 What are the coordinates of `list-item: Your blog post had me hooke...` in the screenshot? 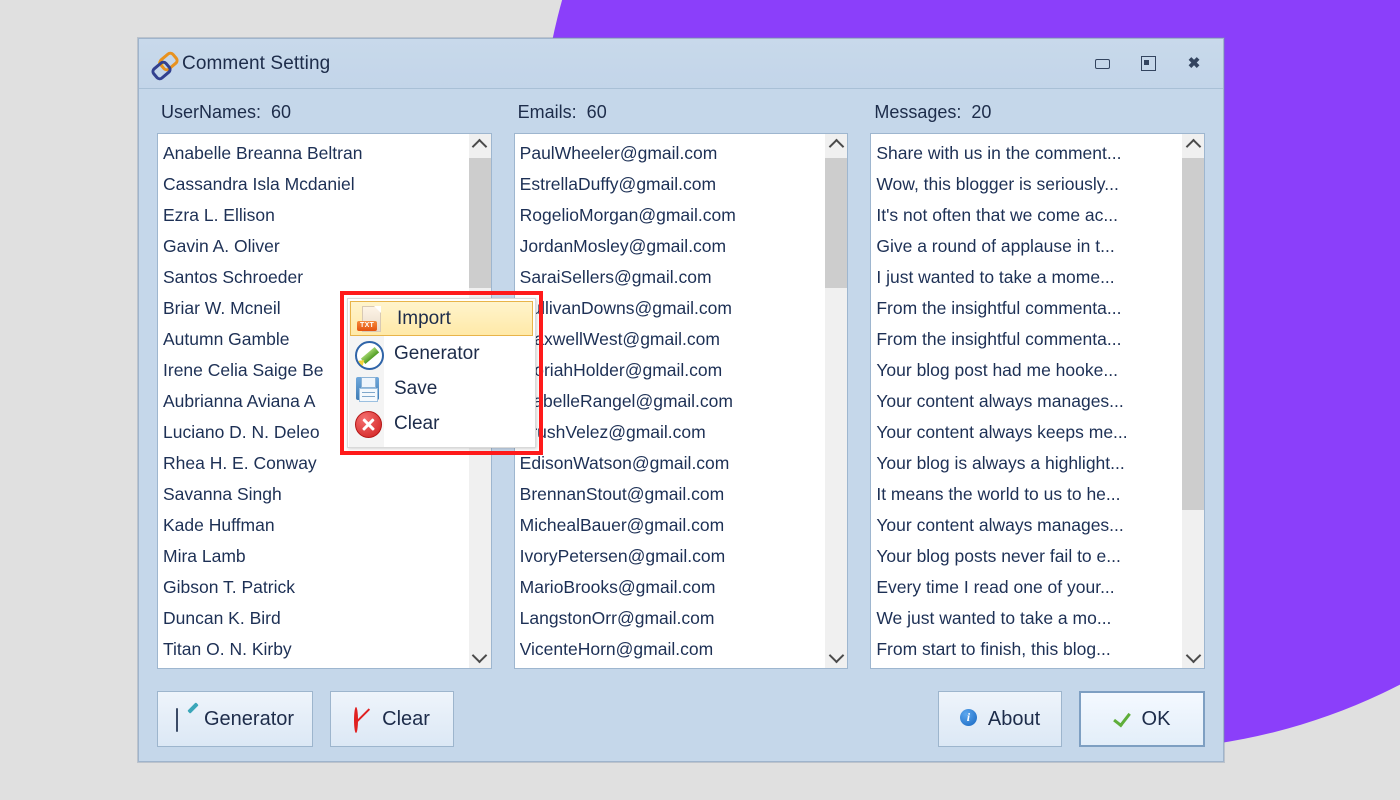 It's located at (1028, 370).